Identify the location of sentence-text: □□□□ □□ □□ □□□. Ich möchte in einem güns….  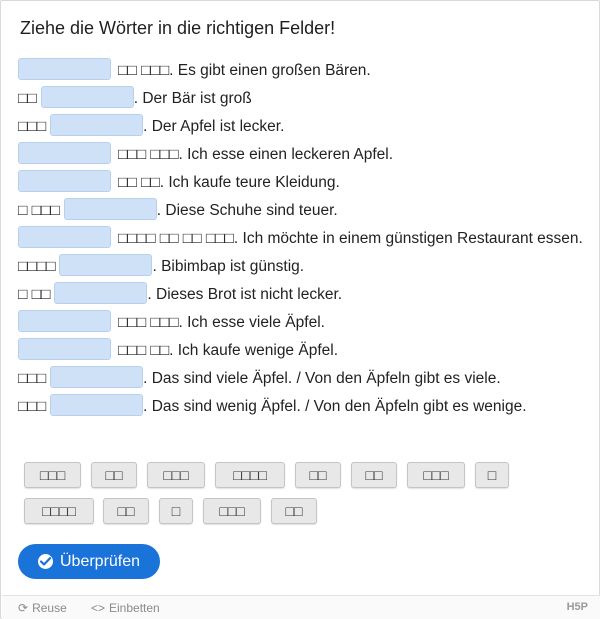
(350, 238).